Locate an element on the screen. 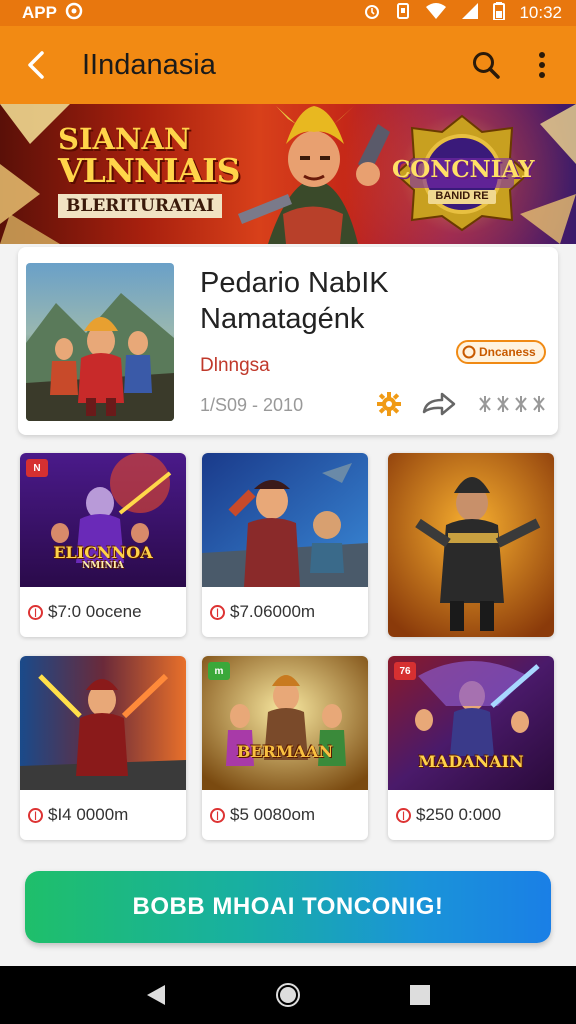 Image resolution: width=576 pixels, height=1024 pixels. battery-icon is located at coordinates (499, 13).